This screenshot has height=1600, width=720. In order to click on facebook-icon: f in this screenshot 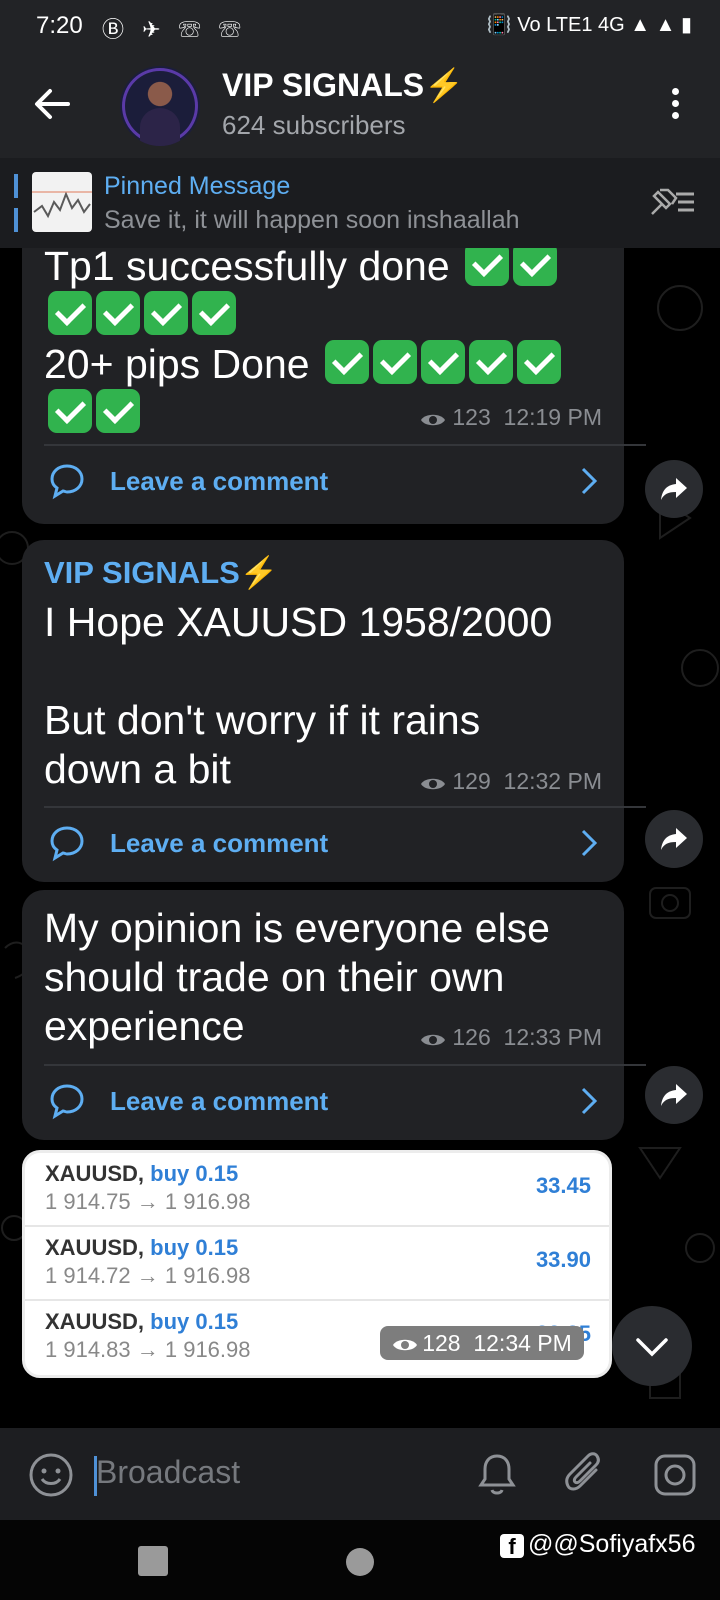, I will do `click(512, 1546)`.